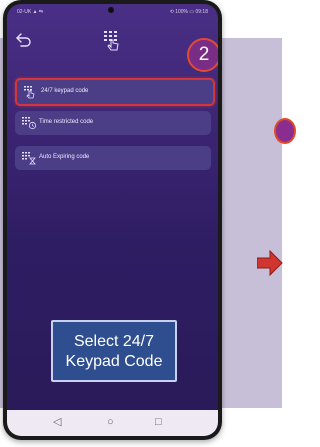  What do you see at coordinates (66, 122) in the screenshot?
I see `menu-item-label: Time restricted code` at bounding box center [66, 122].